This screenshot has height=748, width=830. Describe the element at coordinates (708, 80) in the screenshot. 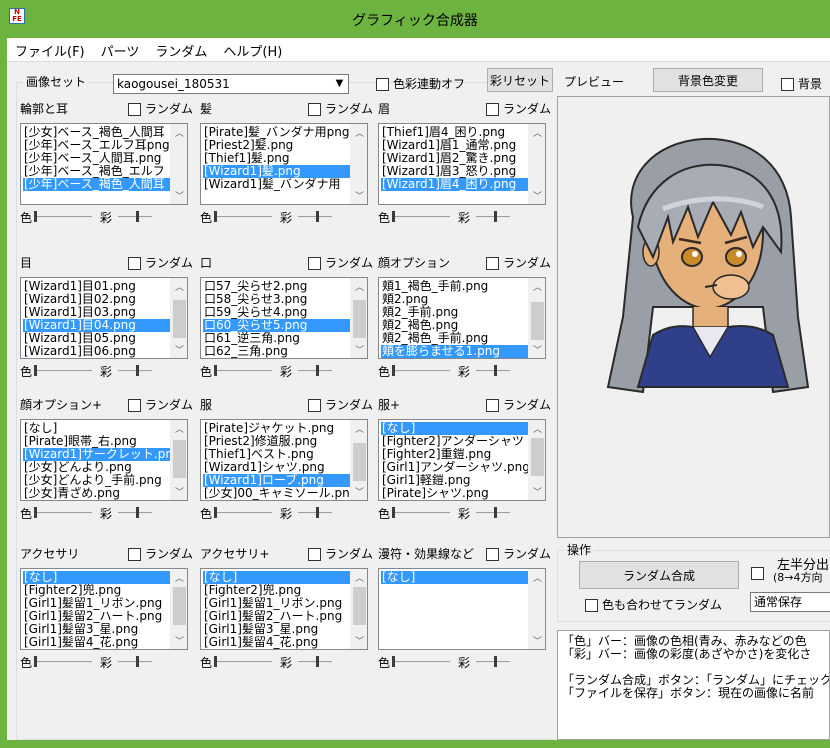

I see `bg-color-button: 背景色変更` at that location.